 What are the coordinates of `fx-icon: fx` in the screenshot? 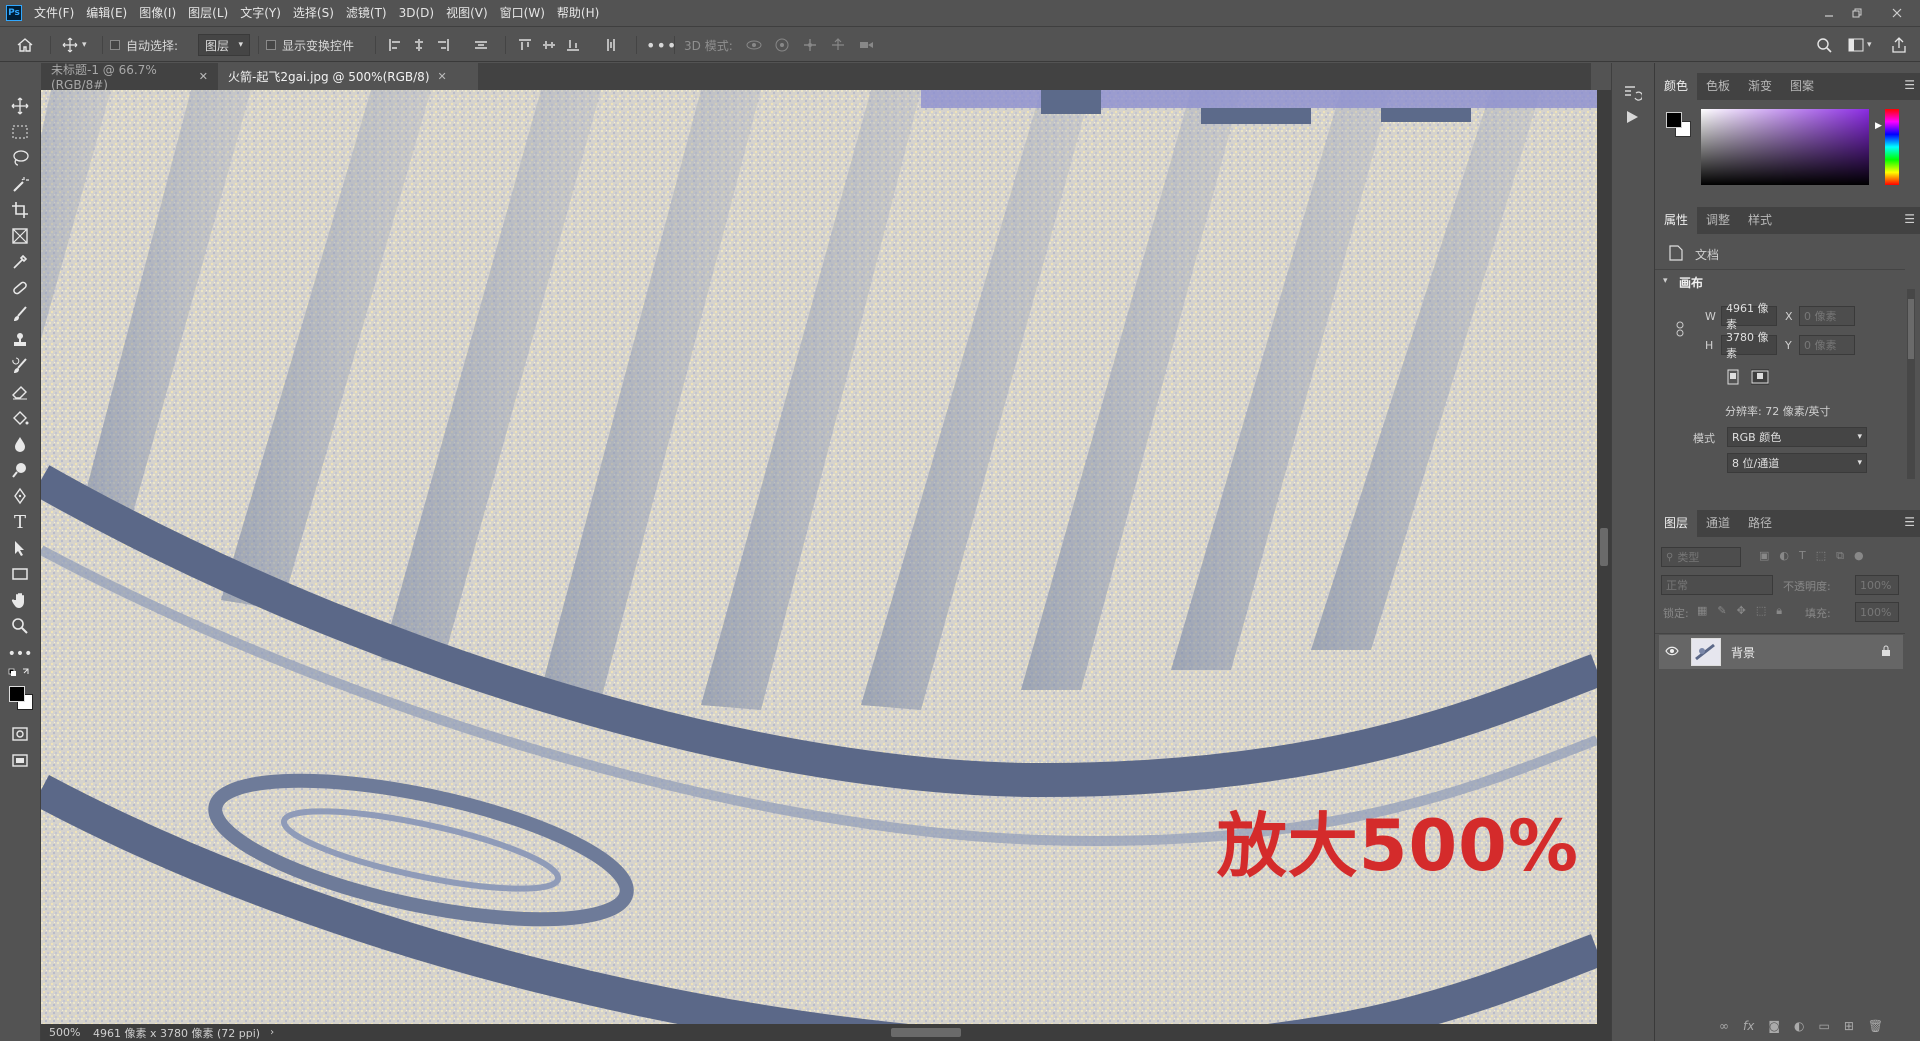 It's located at (1748, 1026).